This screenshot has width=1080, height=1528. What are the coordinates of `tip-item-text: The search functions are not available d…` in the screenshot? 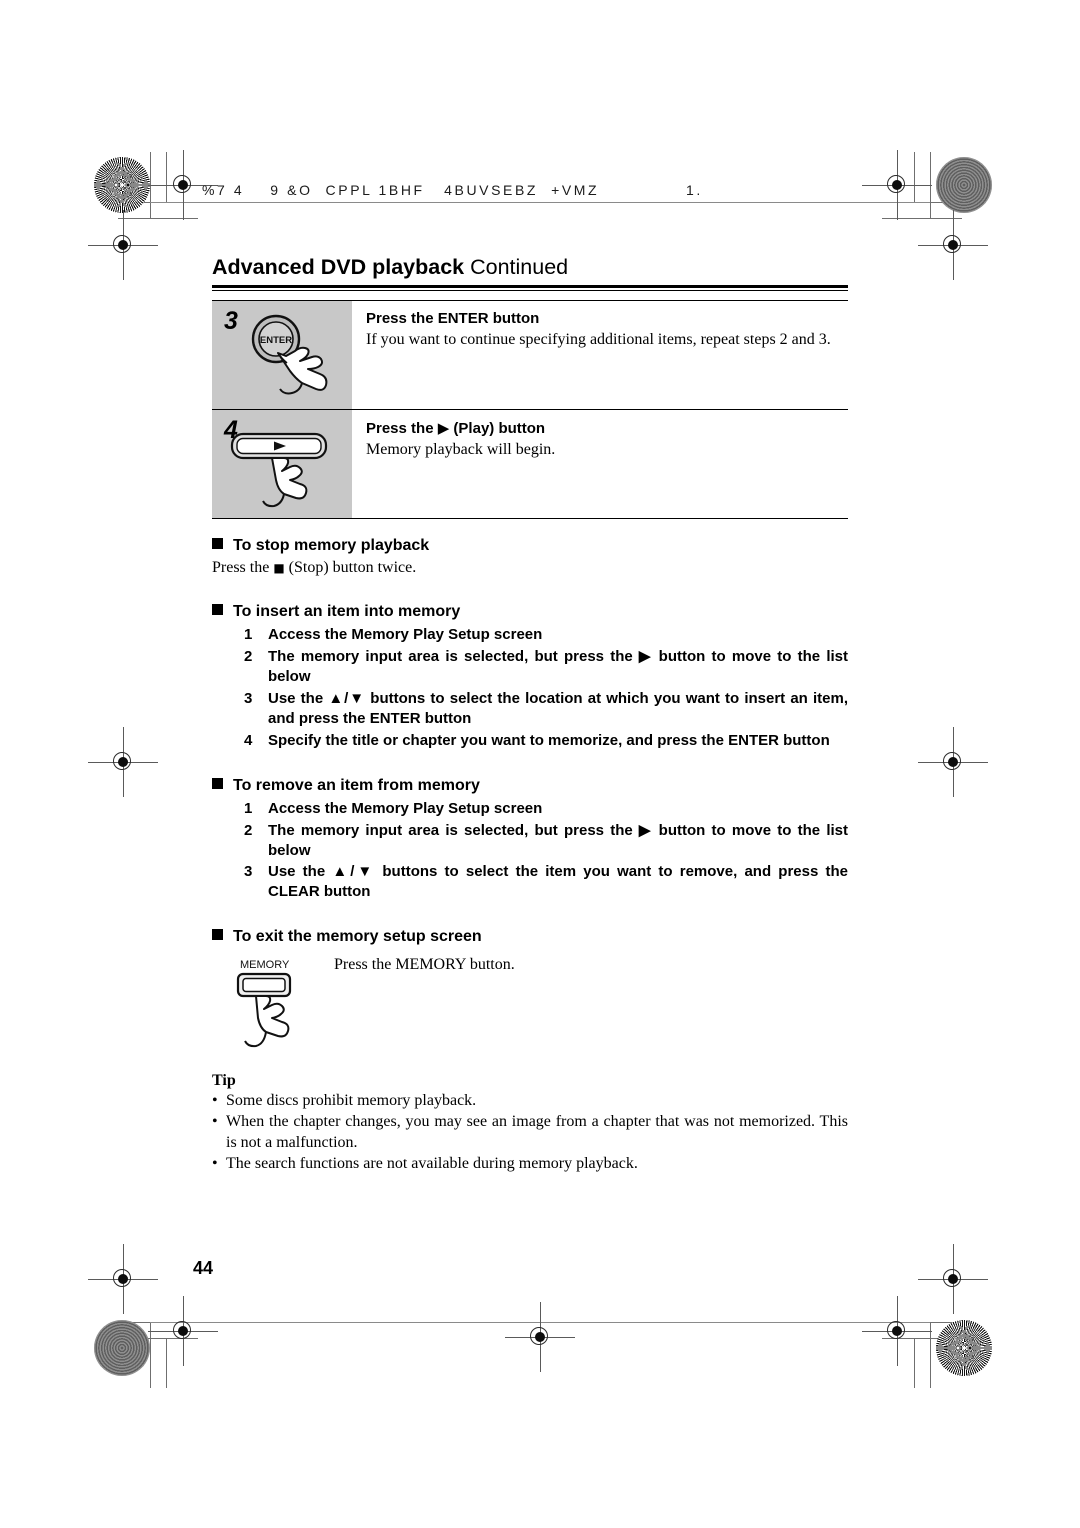 It's located at (432, 1163).